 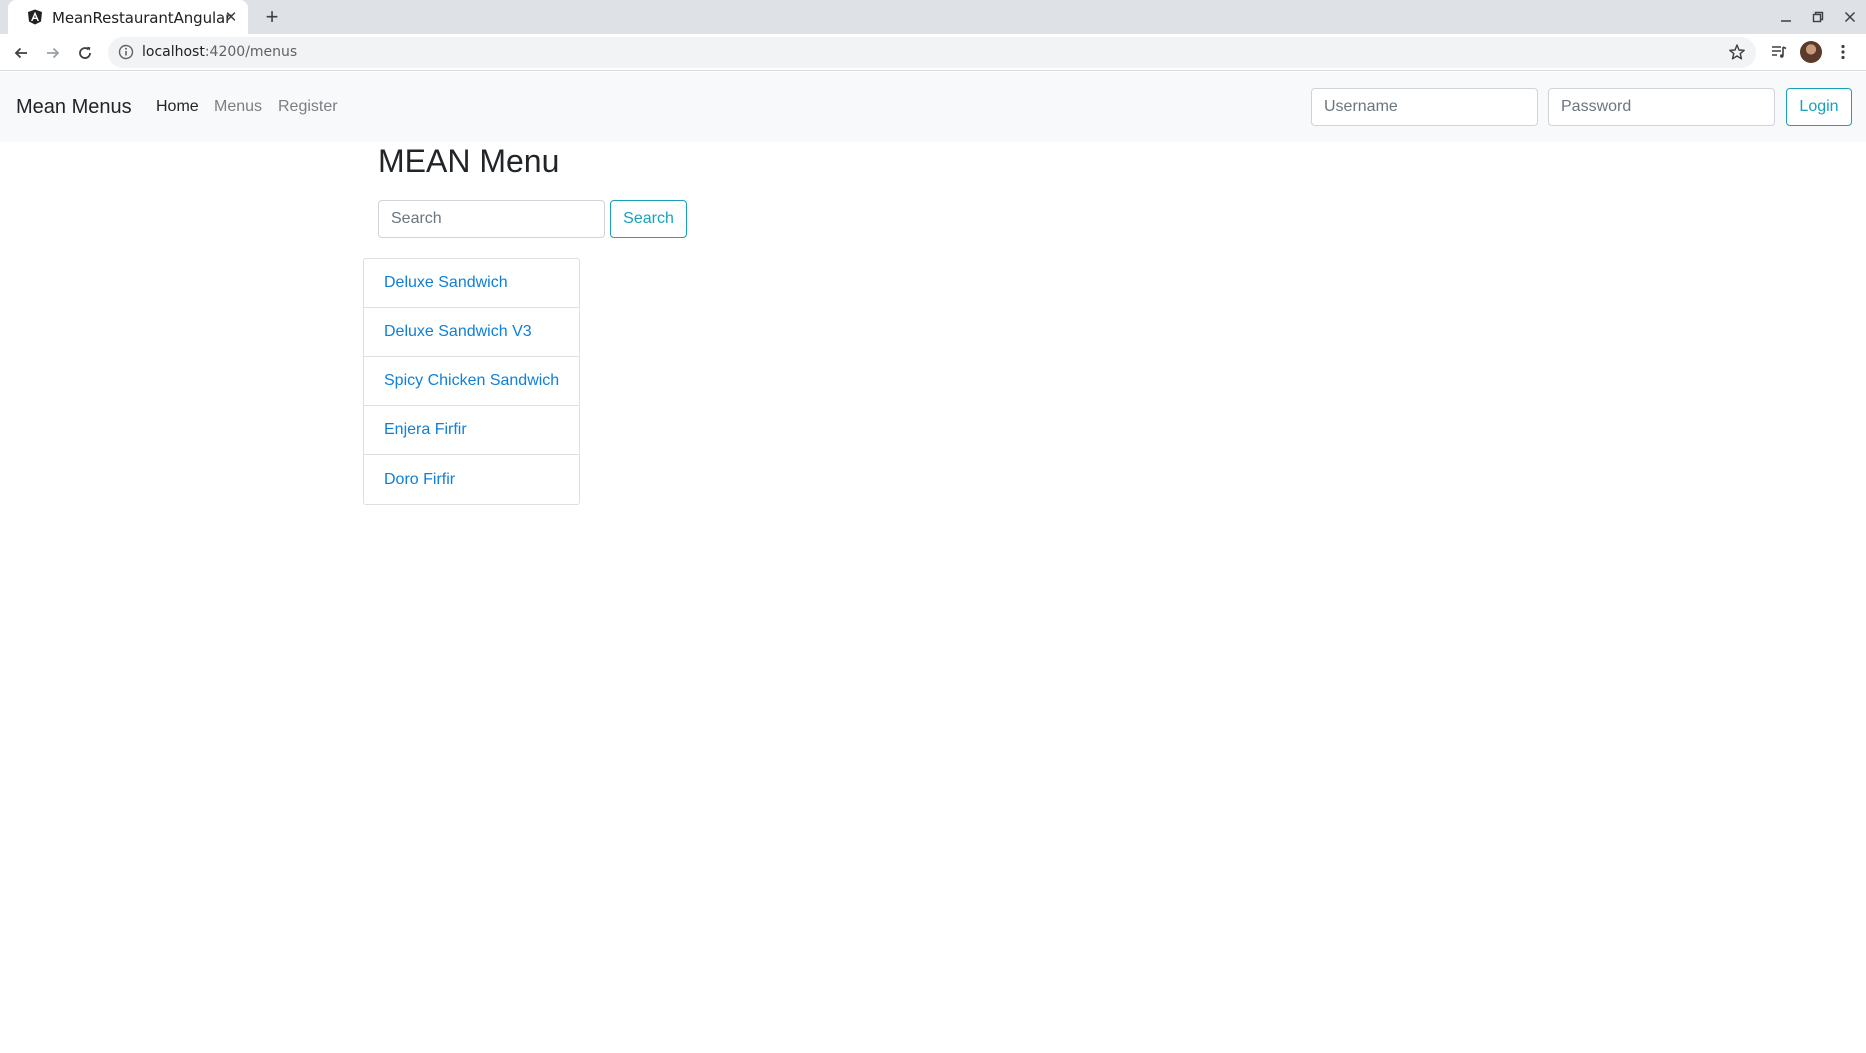 I want to click on password-input, so click(x=1661, y=107).